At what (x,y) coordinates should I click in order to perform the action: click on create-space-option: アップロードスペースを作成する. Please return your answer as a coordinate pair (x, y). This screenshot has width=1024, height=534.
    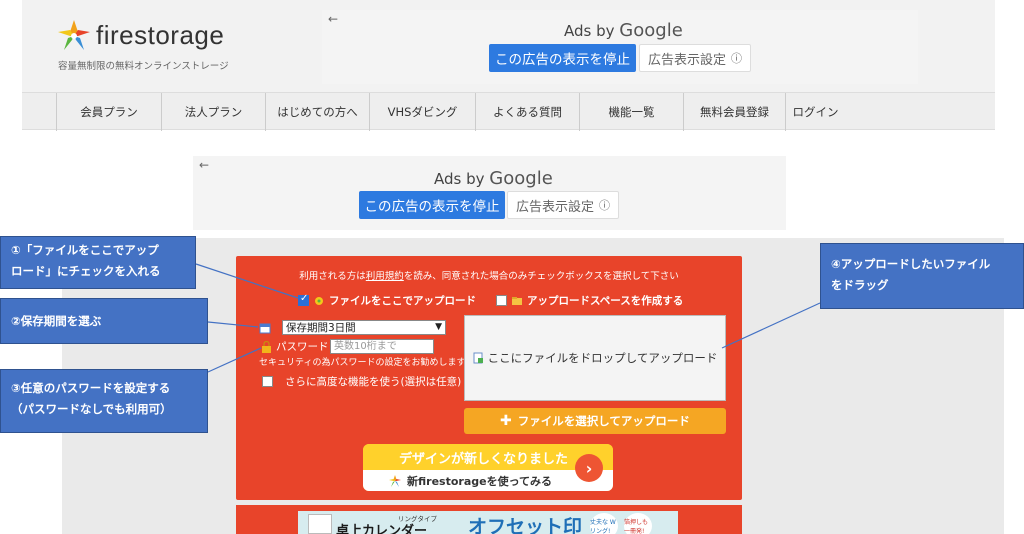
    Looking at the image, I should click on (589, 300).